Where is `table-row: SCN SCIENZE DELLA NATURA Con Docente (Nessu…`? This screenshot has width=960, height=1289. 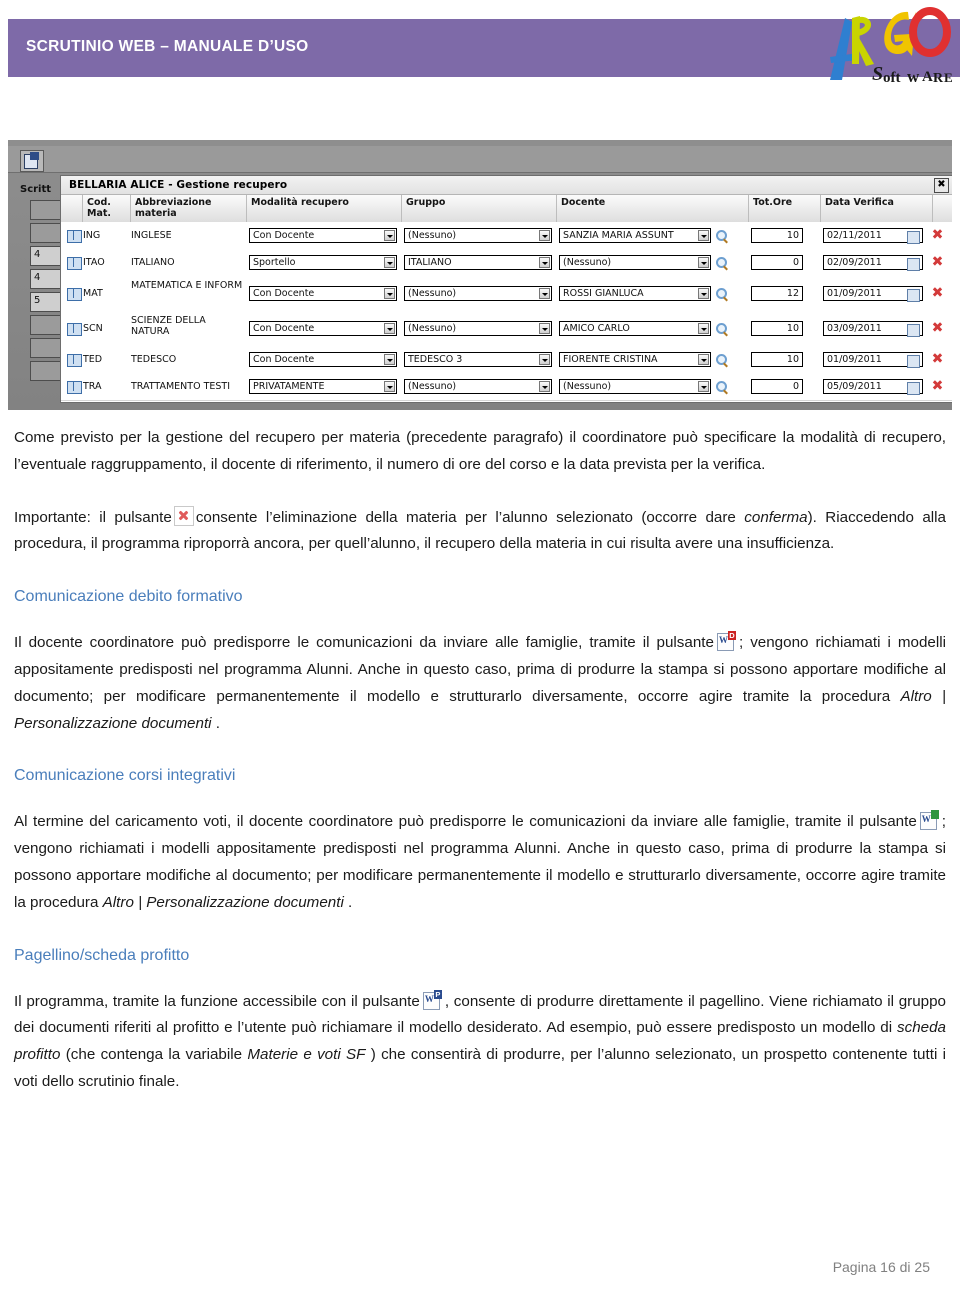
table-row: SCN SCIENZE DELLA NATURA Con Docente (Nessu… is located at coordinates (506, 329).